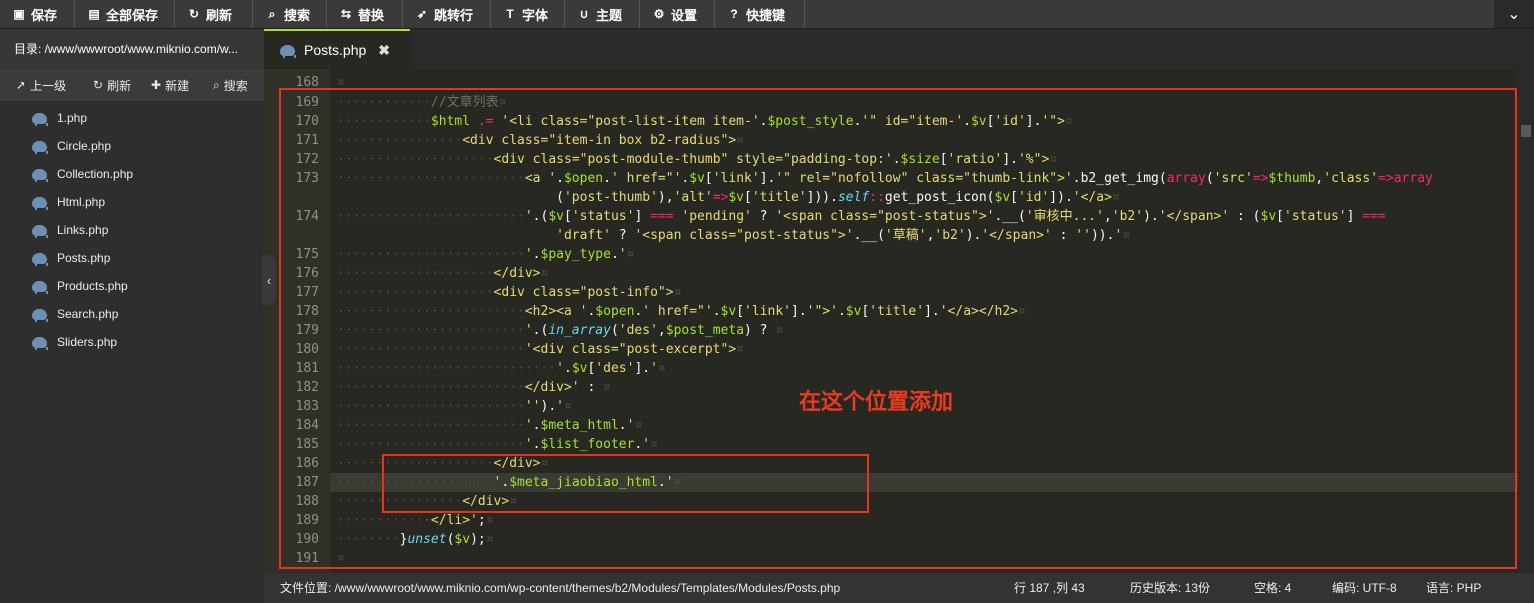  I want to click on arrow-up-icon: ➚, so click(21, 85).